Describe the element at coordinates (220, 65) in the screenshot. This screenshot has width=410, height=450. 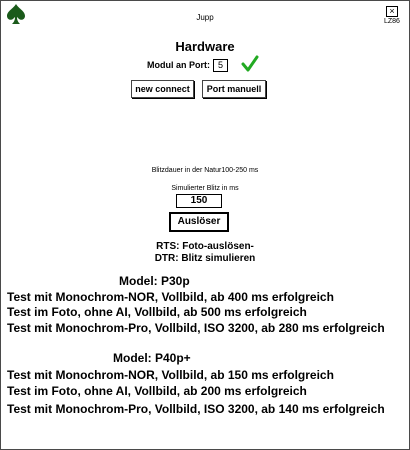
I see `port-input: 5` at that location.